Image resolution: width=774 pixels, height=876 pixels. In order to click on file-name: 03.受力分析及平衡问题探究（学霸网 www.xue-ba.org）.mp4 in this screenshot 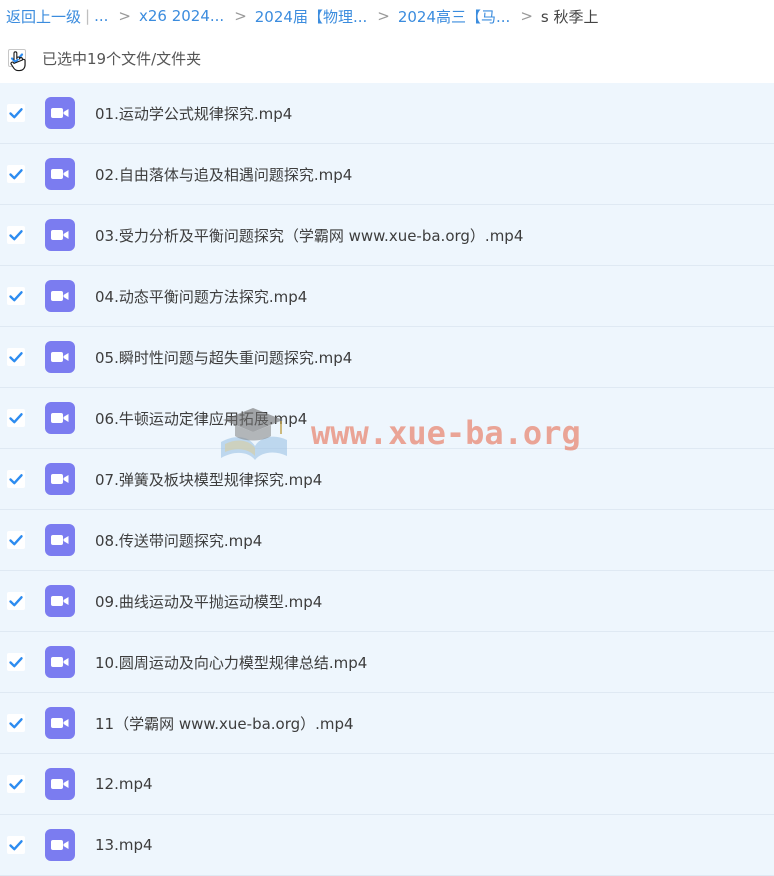, I will do `click(309, 235)`.